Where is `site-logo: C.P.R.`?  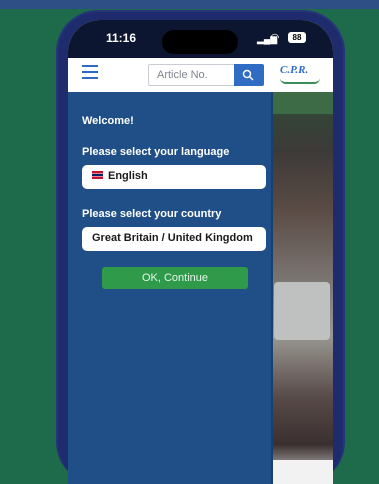 site-logo: C.P.R. is located at coordinates (306, 76).